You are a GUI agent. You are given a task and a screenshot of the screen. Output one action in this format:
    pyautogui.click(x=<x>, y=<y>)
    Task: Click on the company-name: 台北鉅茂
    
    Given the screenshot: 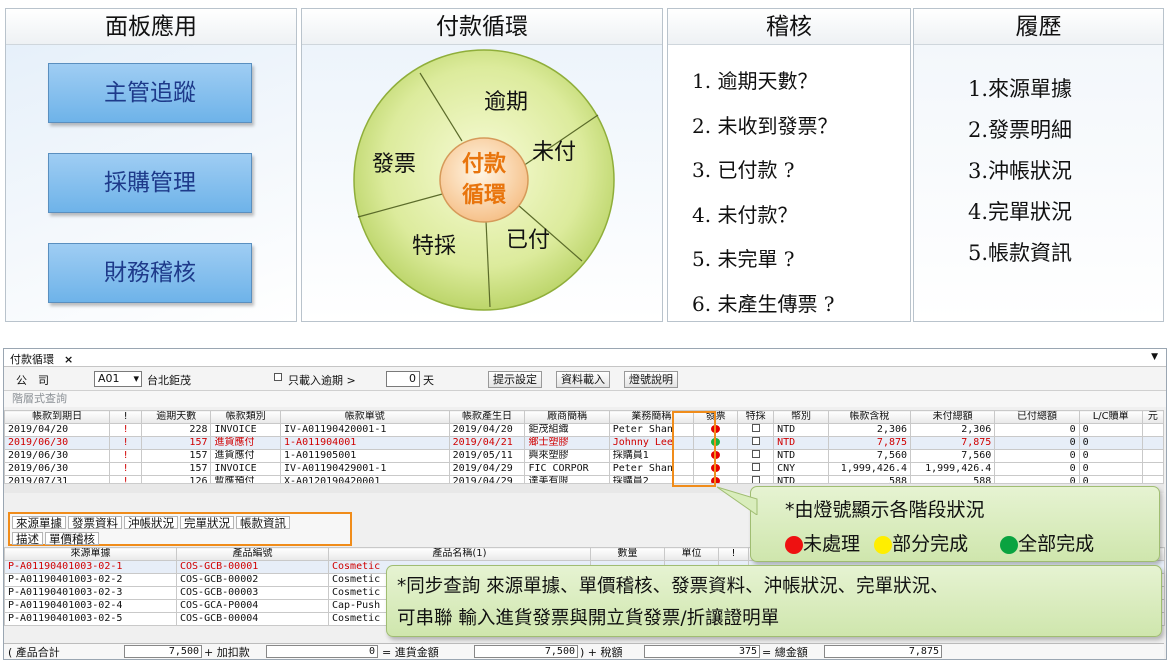 What is the action you would take?
    pyautogui.click(x=169, y=380)
    